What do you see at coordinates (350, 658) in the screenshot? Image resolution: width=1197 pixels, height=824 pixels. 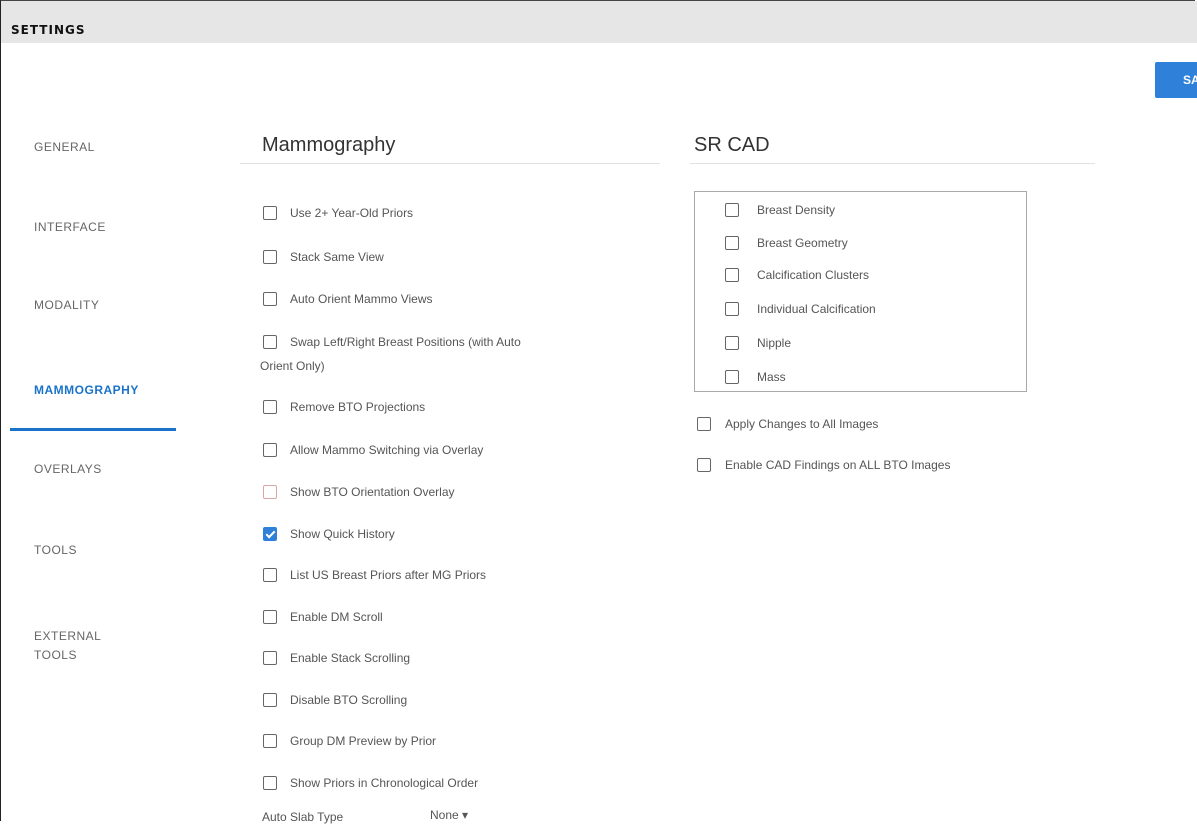 I see `label-enable-stack-scrolling: Enable Stack Scrolling` at bounding box center [350, 658].